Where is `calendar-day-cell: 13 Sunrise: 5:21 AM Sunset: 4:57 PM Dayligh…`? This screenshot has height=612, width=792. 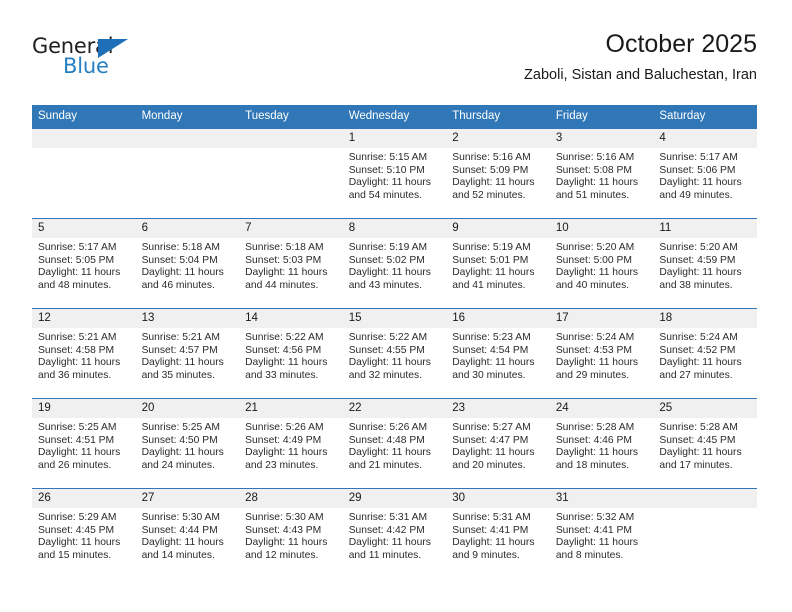
calendar-day-cell: 13 Sunrise: 5:21 AM Sunset: 4:57 PM Dayligh… is located at coordinates (187, 353).